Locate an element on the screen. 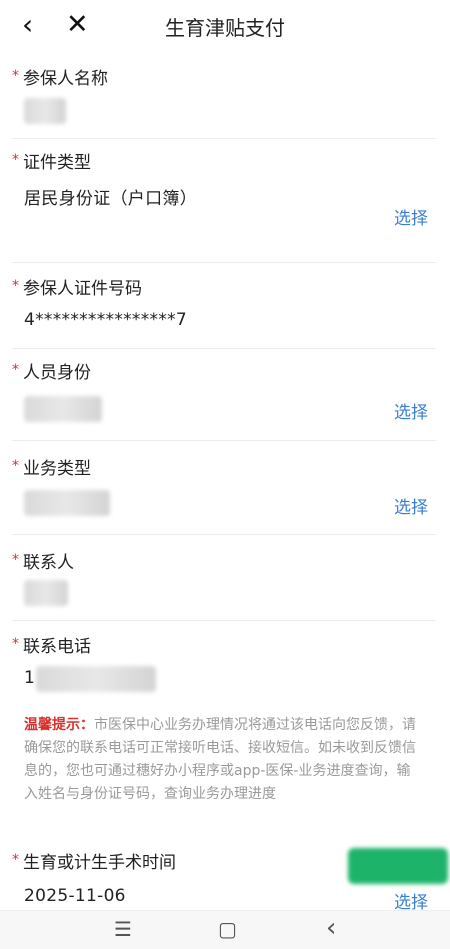 This screenshot has height=949, width=450. contact-value-redacted is located at coordinates (46, 593).